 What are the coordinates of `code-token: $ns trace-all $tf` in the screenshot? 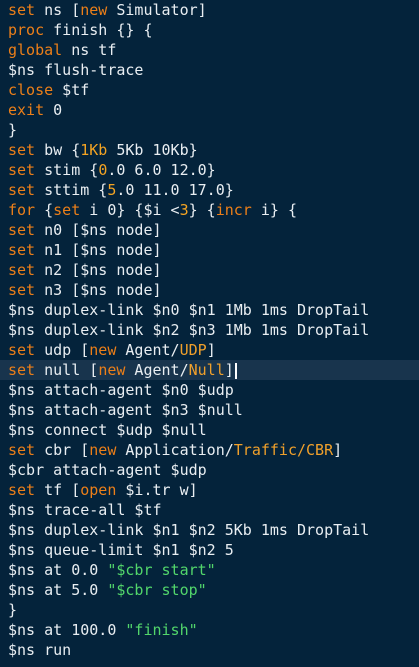 It's located at (85, 510).